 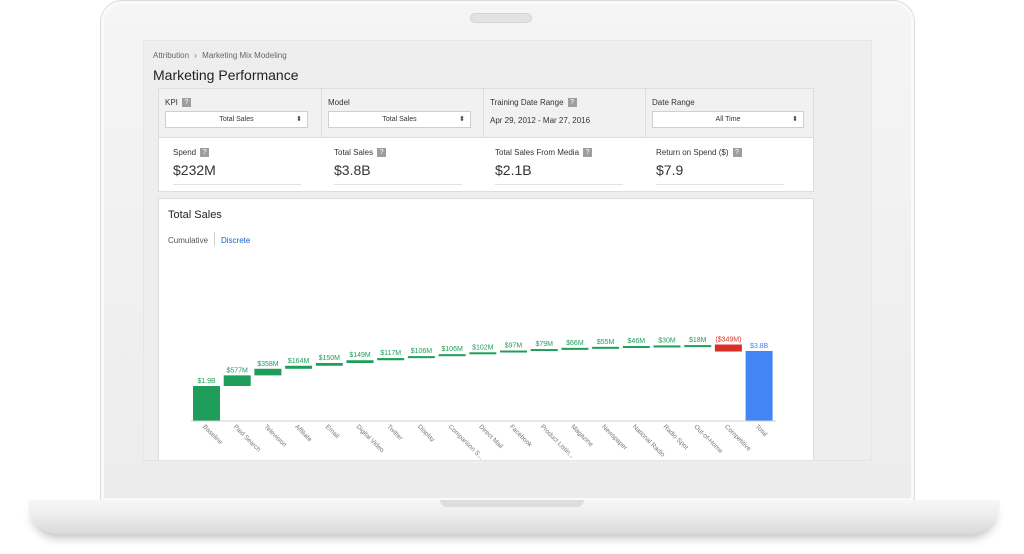 I want to click on data-label: $55M, so click(x=606, y=342).